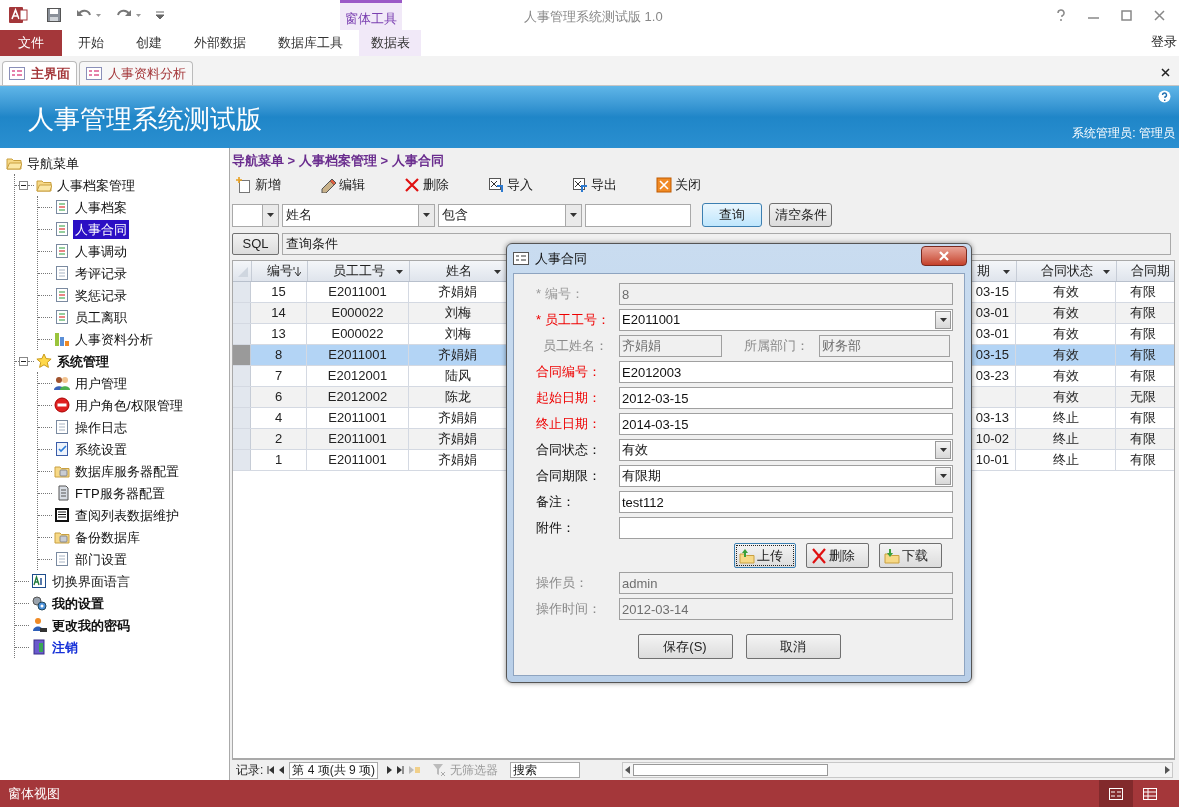  I want to click on field-label: 合同期限：, so click(568, 476).